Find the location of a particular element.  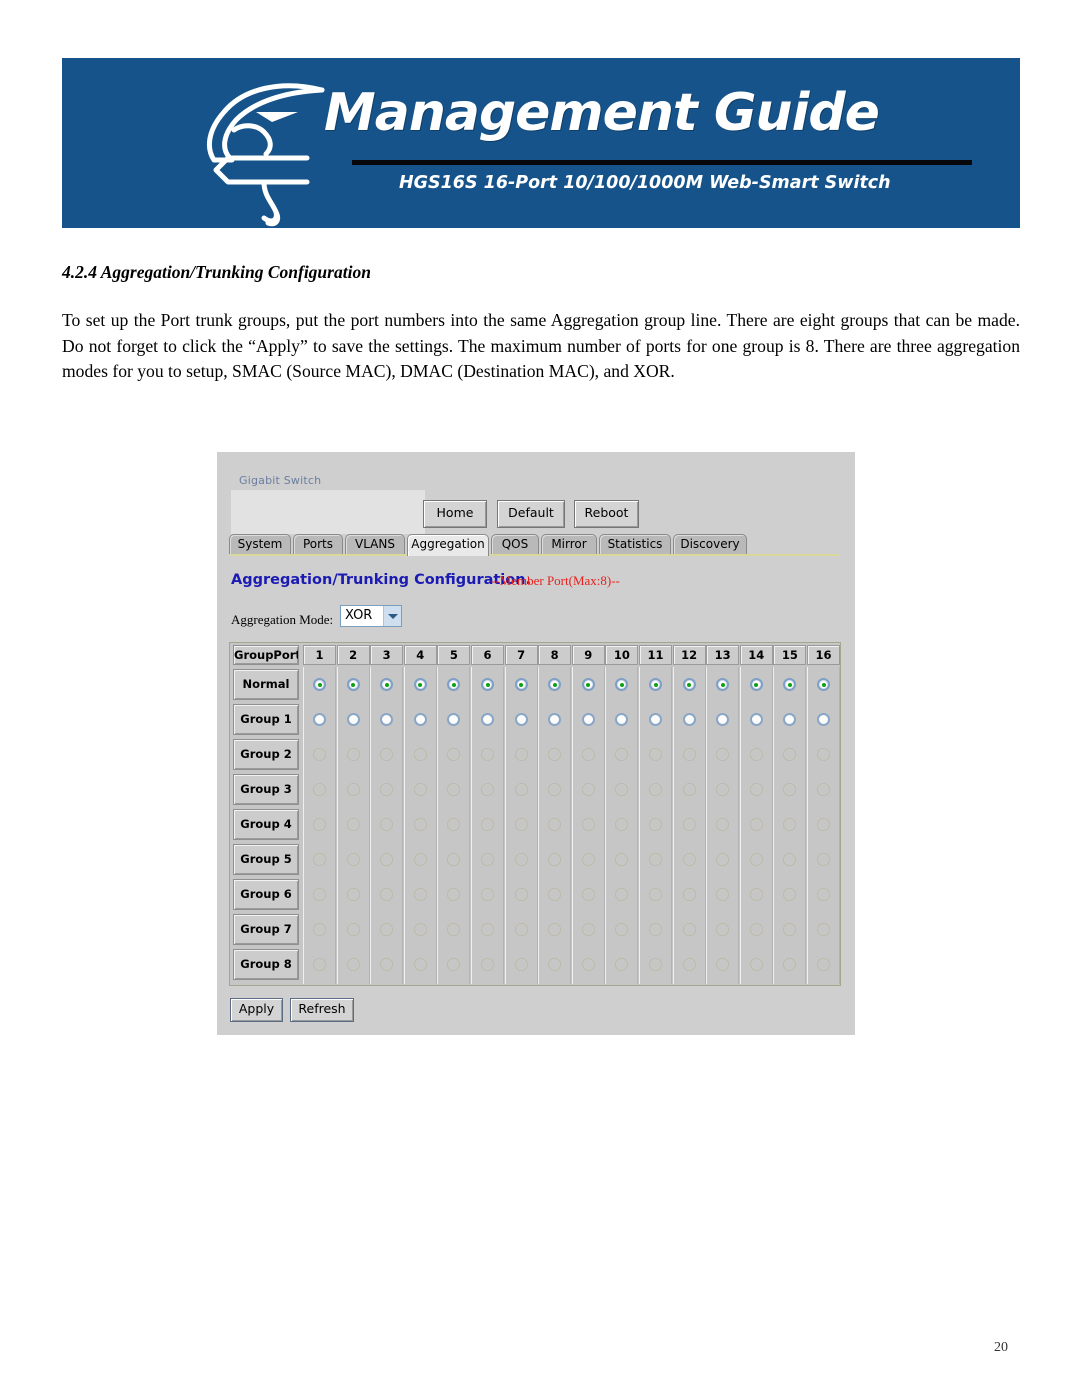

tab-vlans: VLANS is located at coordinates (375, 545).